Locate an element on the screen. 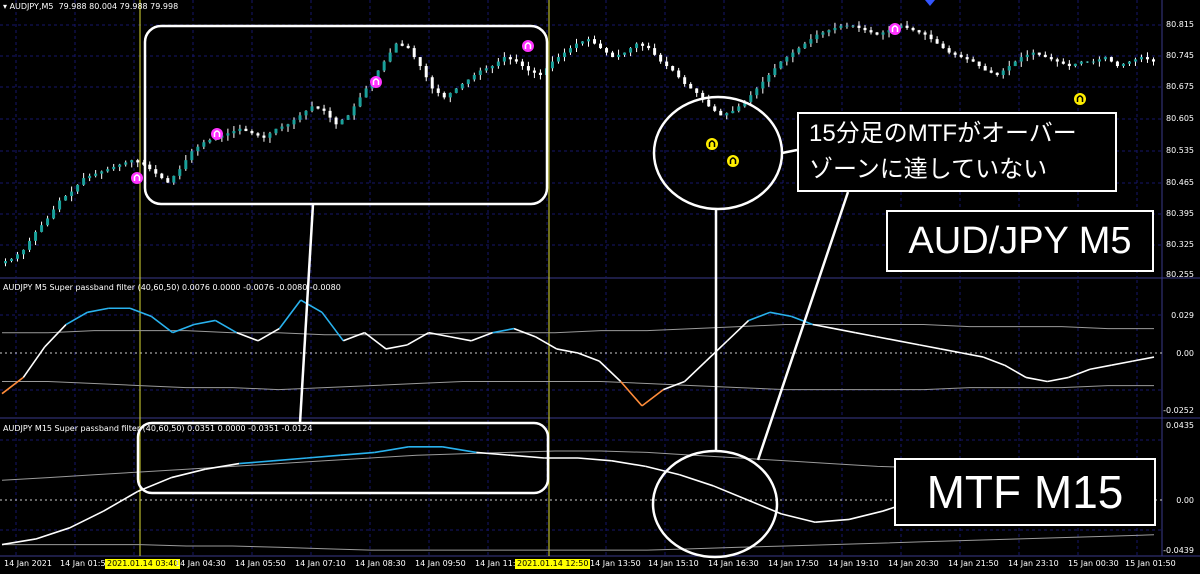  m5-axis-label: -0.0252 is located at coordinates (1178, 410).